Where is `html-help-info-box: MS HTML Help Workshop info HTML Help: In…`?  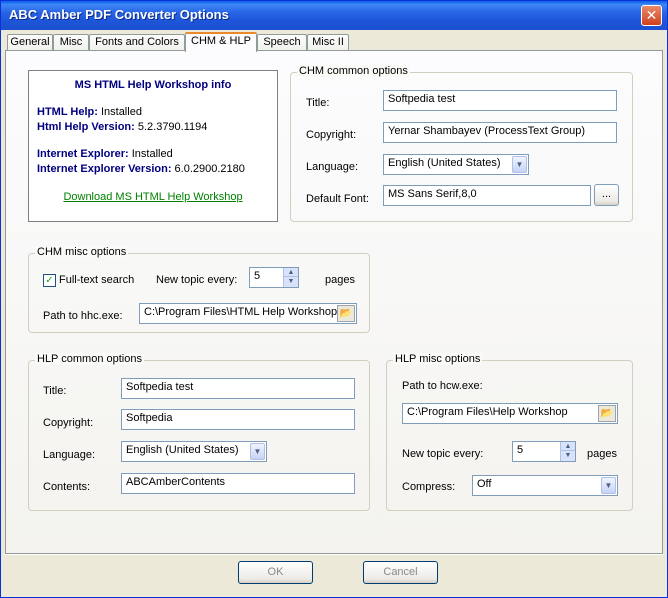 html-help-info-box: MS HTML Help Workshop info HTML Help: In… is located at coordinates (153, 146).